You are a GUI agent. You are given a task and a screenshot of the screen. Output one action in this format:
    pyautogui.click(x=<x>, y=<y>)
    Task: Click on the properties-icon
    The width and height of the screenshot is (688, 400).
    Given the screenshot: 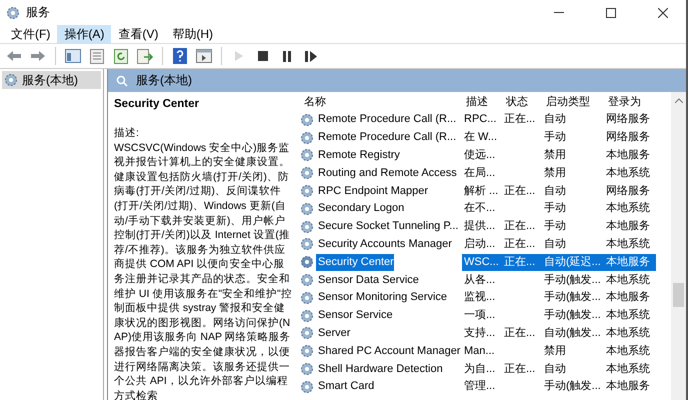 What is the action you would take?
    pyautogui.click(x=97, y=56)
    